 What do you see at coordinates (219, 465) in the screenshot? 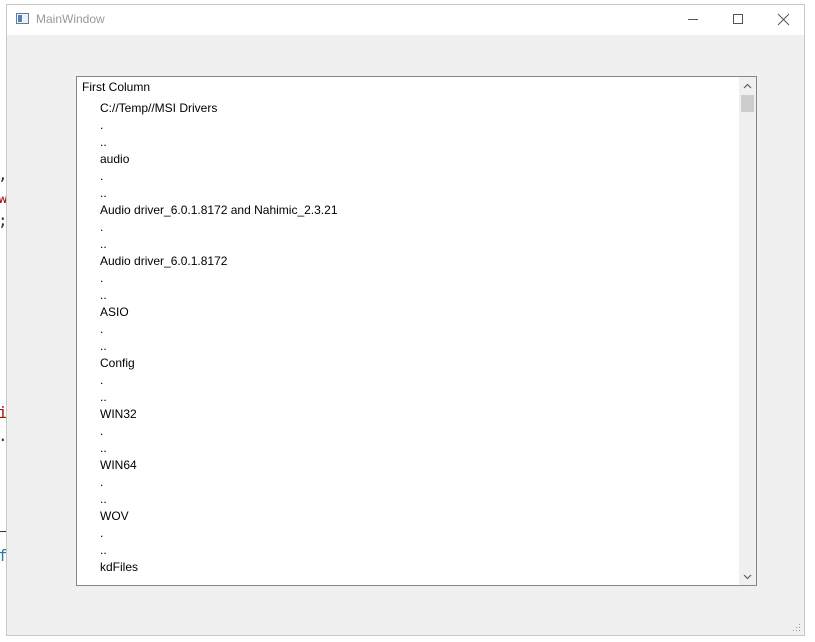
I see `tree-item: WIN64` at bounding box center [219, 465].